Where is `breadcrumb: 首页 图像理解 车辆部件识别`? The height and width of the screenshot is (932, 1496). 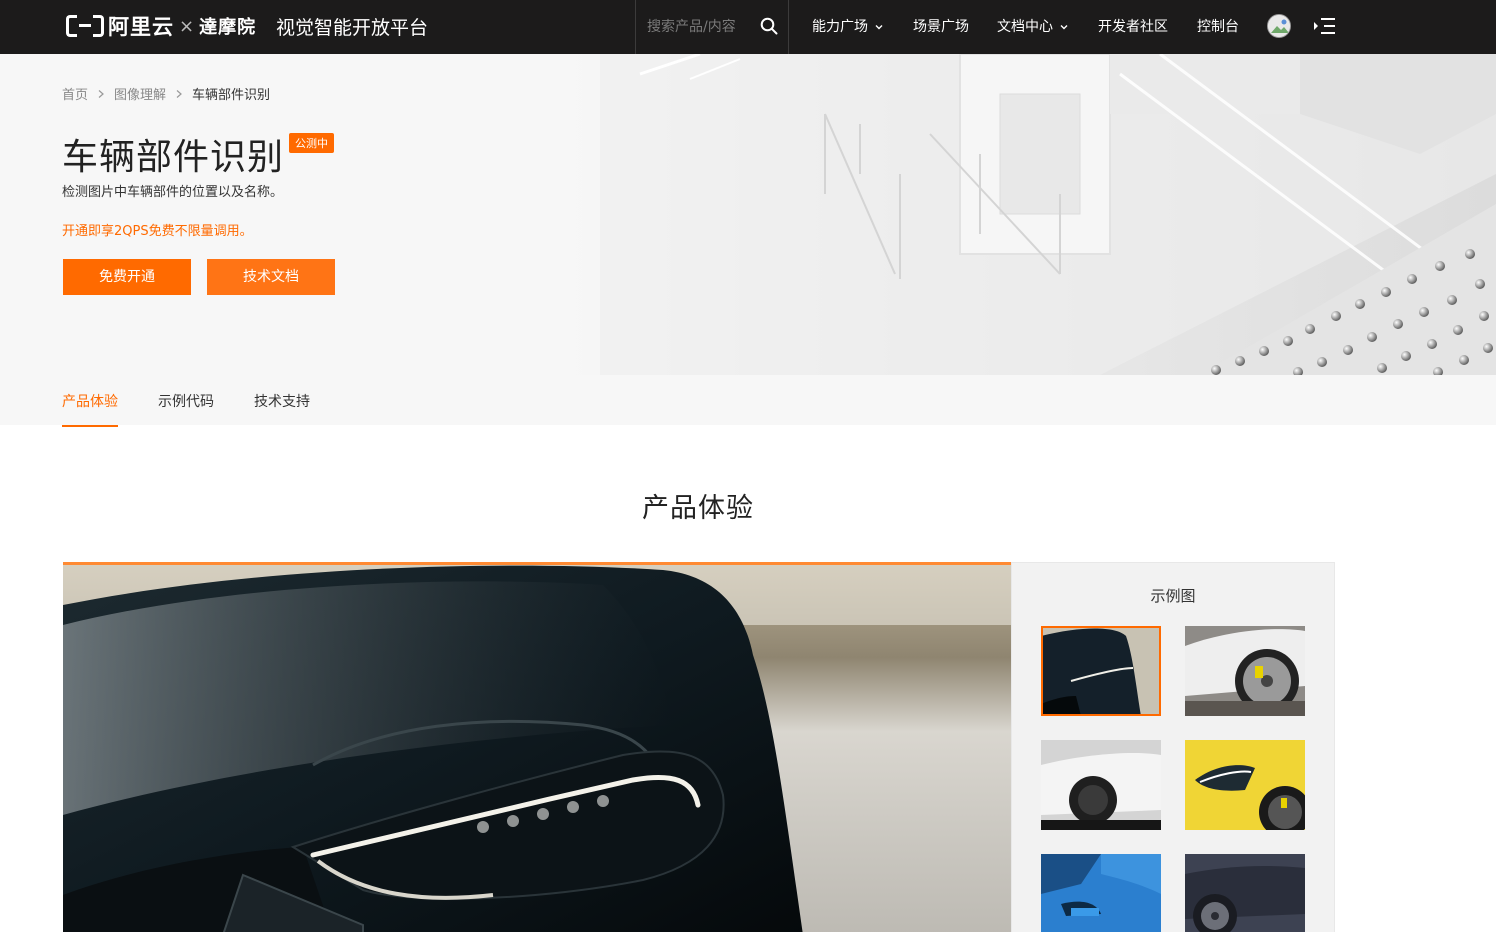 breadcrumb: 首页 图像理解 车辆部件识别 is located at coordinates (166, 93).